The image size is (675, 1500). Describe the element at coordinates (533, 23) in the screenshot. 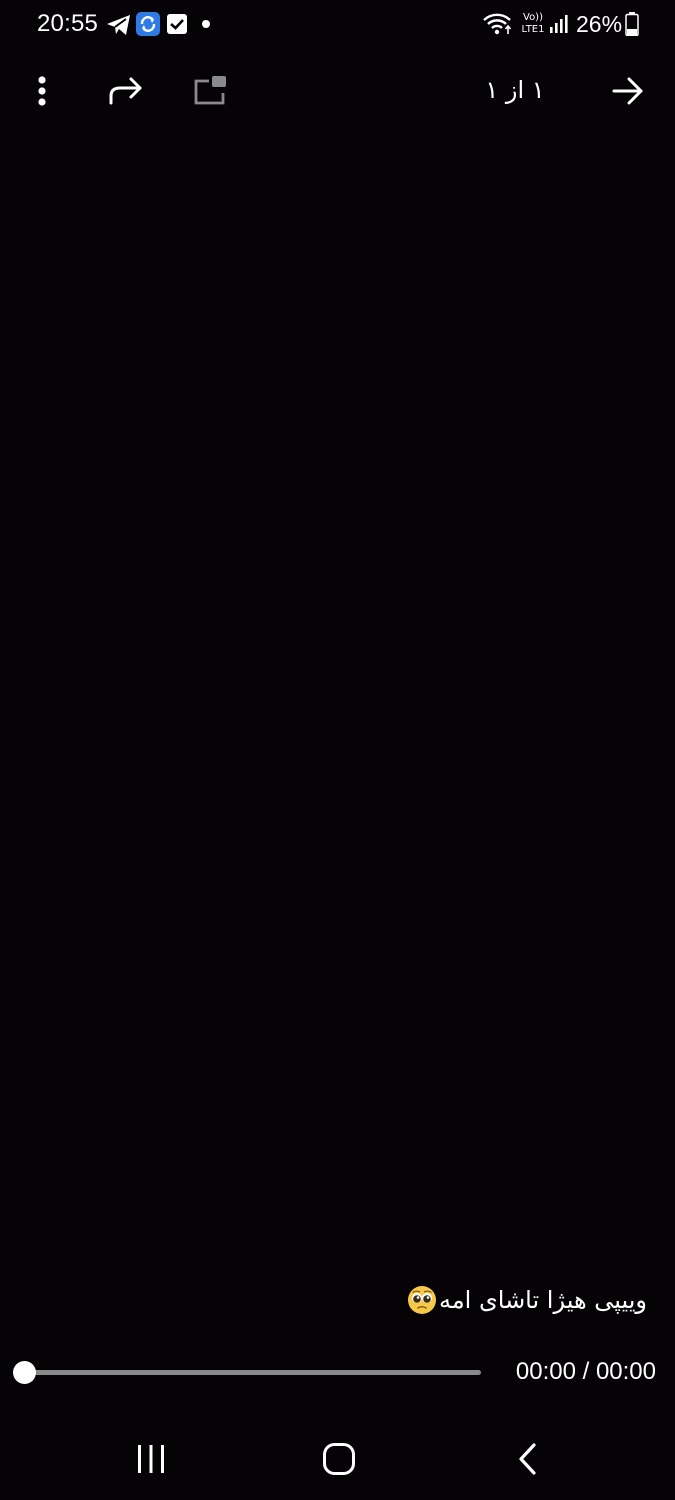

I see `volte-lte-icon: Vo)) LTE1` at that location.